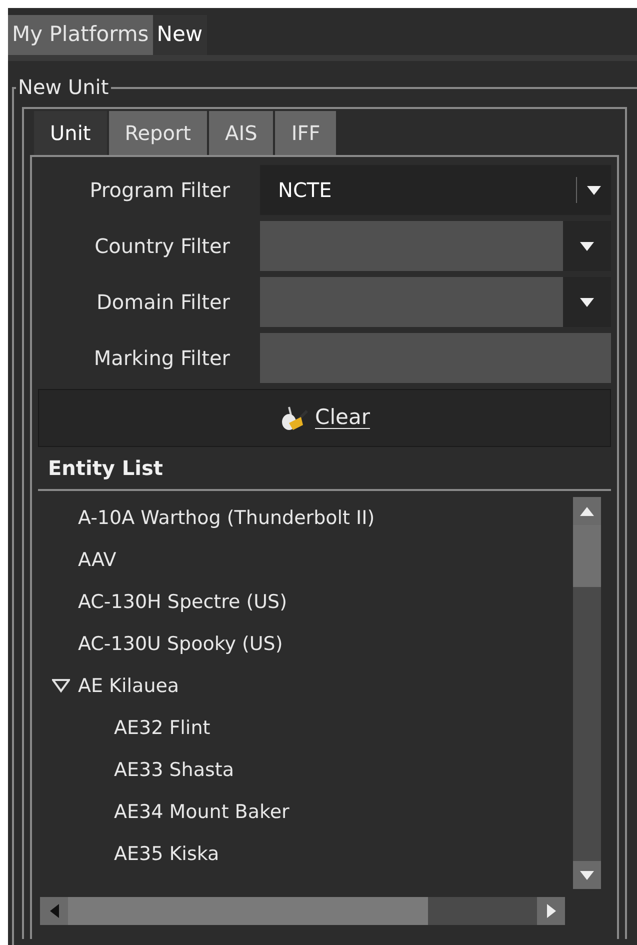  I want to click on filter-label: Marking Filter, so click(161, 358).